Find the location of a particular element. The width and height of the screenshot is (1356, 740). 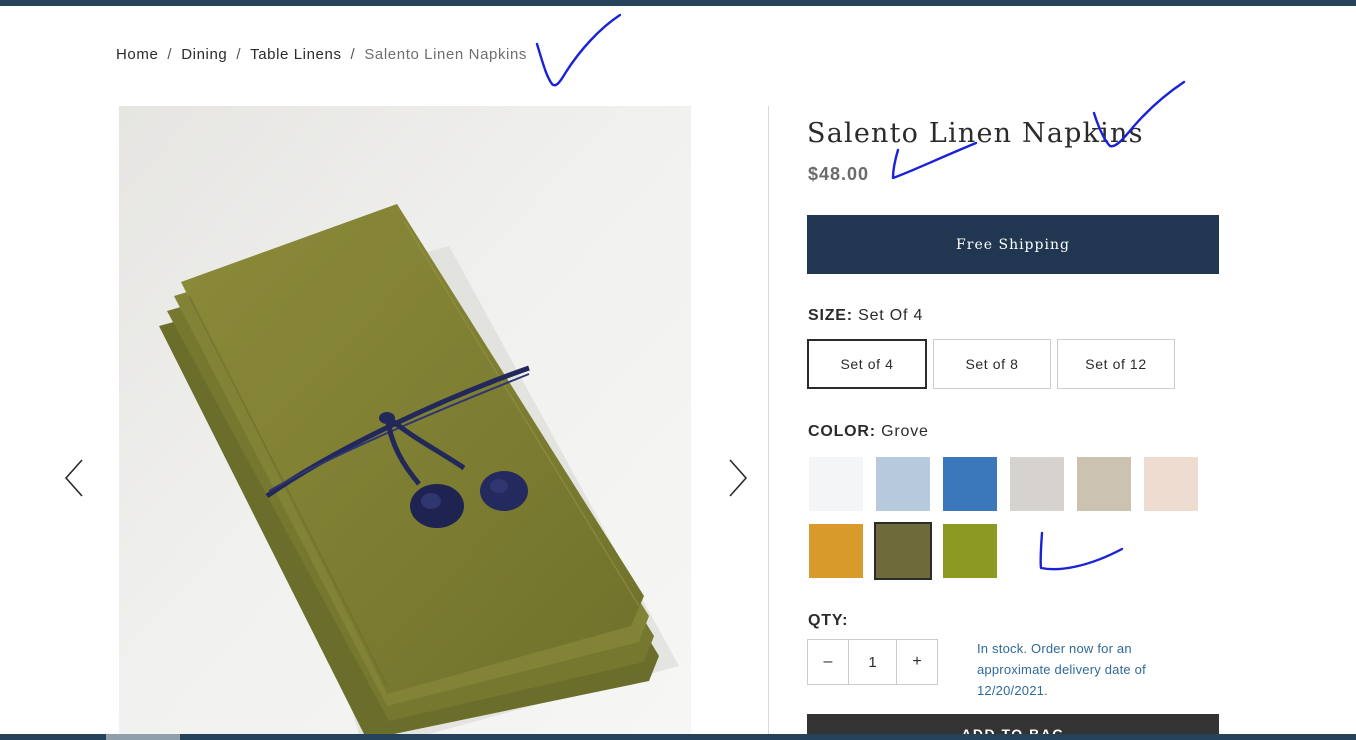

check-mark-swatches is located at coordinates (1081, 551).